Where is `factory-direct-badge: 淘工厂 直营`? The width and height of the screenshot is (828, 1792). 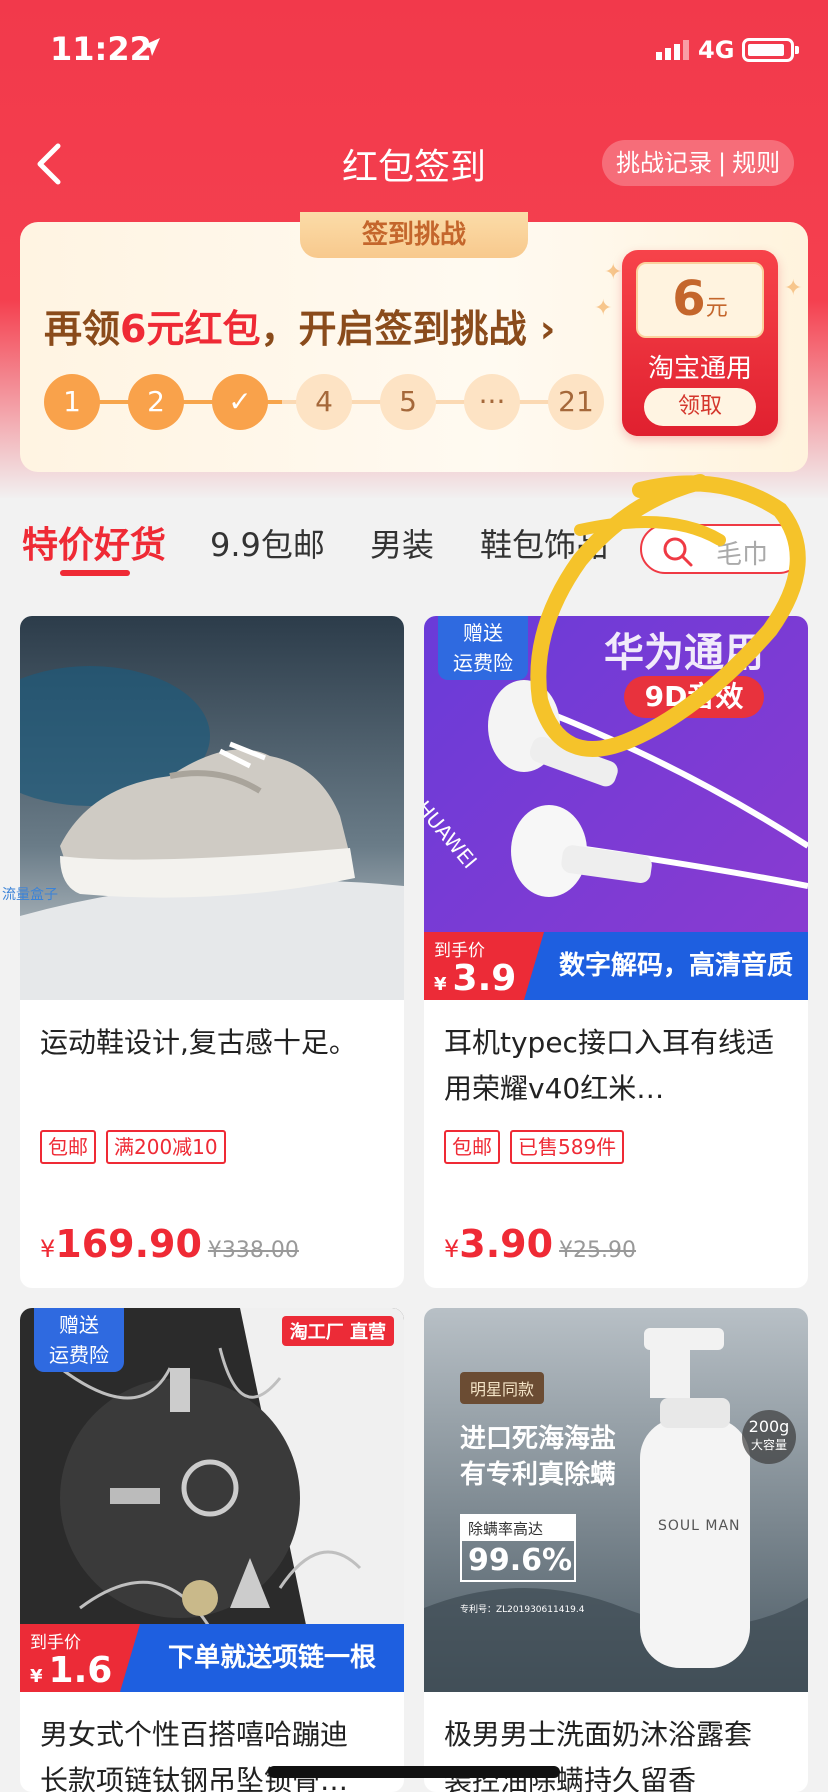 factory-direct-badge: 淘工厂 直营 is located at coordinates (337, 1331).